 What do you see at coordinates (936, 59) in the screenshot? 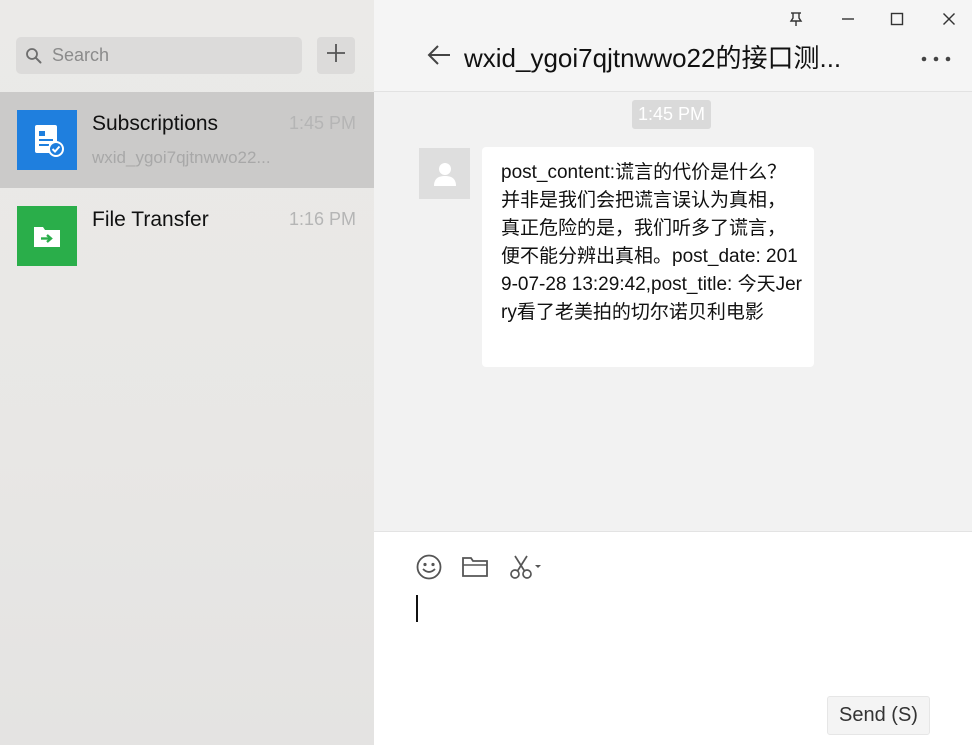
I see `more-options-icon` at bounding box center [936, 59].